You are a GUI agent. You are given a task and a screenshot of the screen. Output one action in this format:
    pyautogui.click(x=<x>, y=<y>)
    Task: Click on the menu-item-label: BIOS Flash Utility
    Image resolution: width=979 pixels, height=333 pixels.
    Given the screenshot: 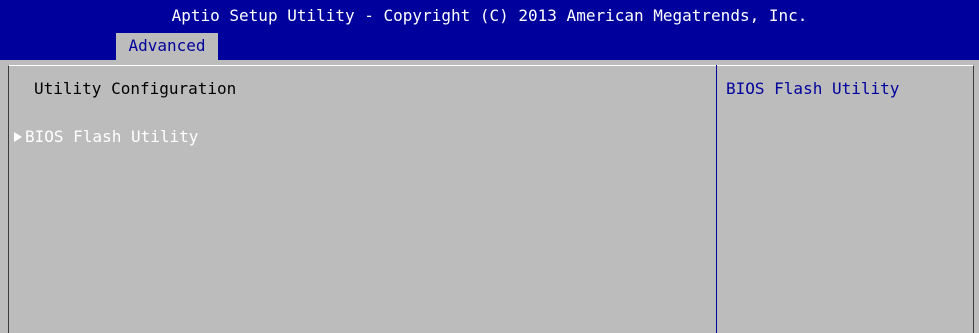 What is the action you would take?
    pyautogui.click(x=112, y=136)
    